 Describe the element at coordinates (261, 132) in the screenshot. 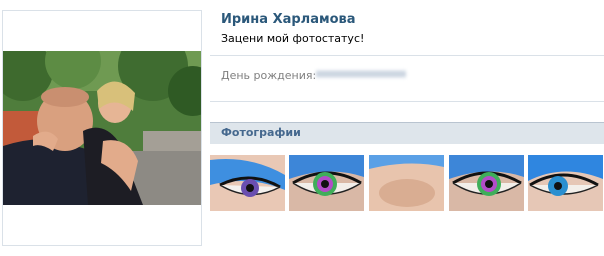

I see `photos-section-title: Фотографии` at that location.